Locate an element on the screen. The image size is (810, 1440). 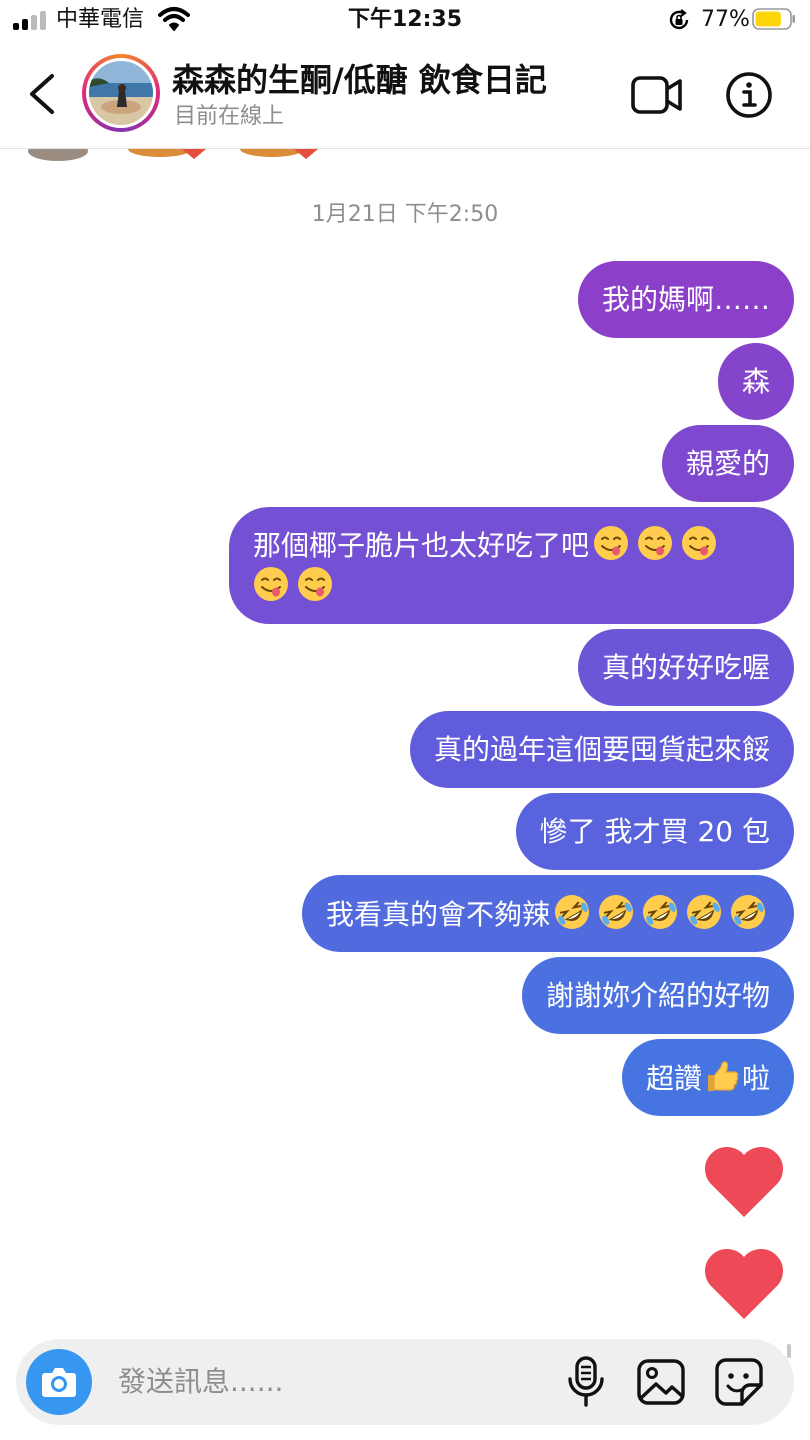
page-title: 森森的生酮/低醣 飲食日記 is located at coordinates (359, 80).